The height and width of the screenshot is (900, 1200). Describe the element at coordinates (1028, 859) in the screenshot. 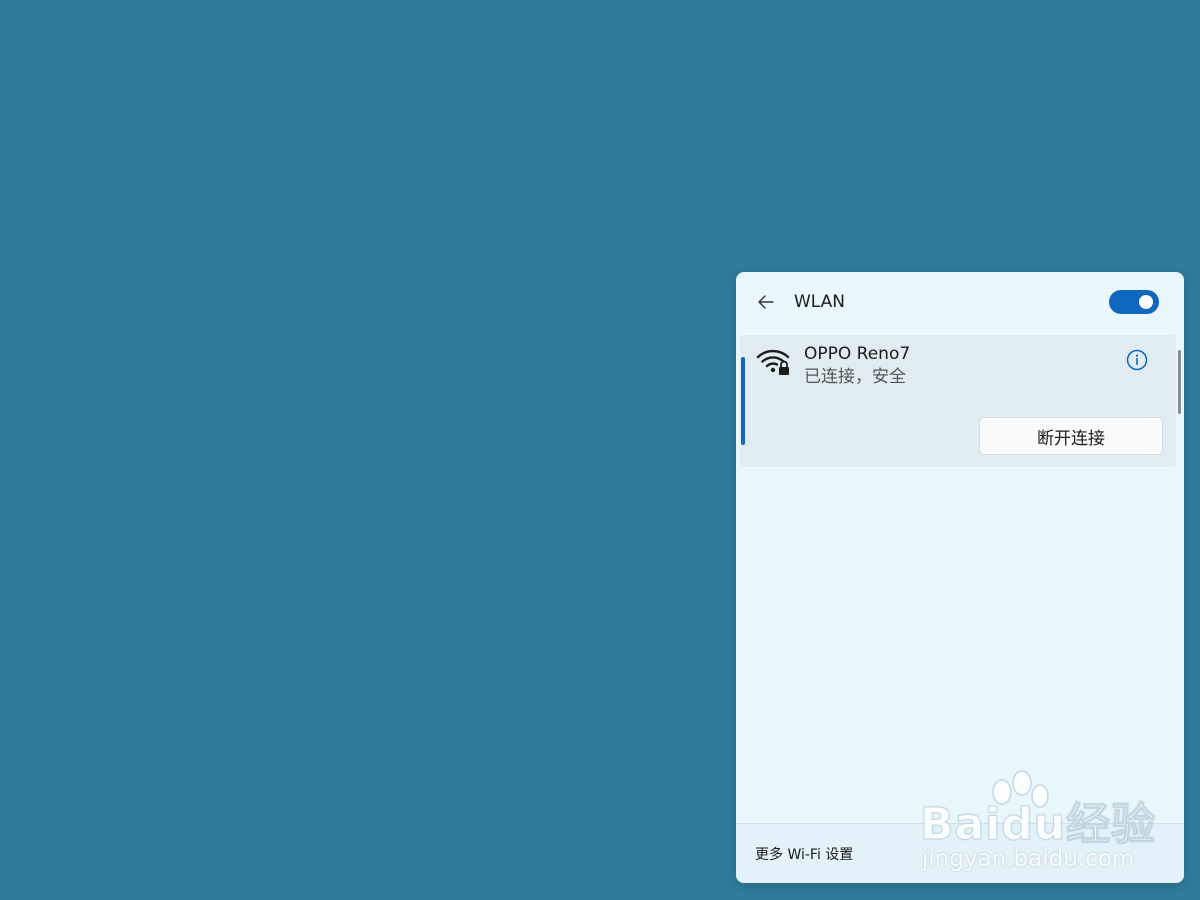

I see `baidu-url: jingyan.baidu.com` at that location.